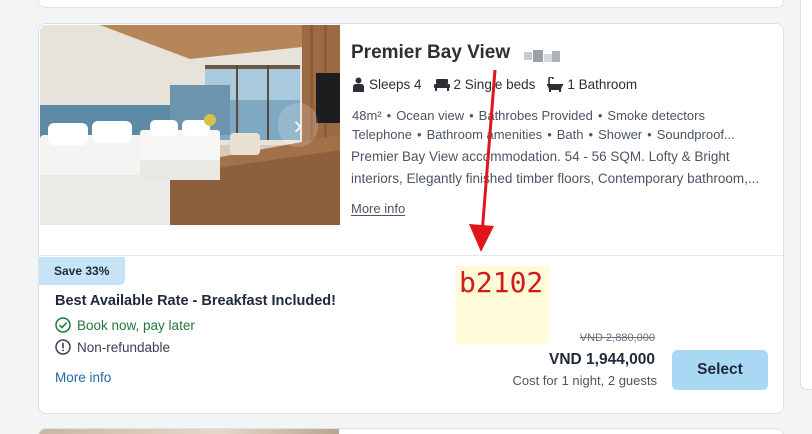 Image resolution: width=812 pixels, height=434 pixels. Describe the element at coordinates (542, 58) in the screenshot. I see `room-tag-icons` at that location.